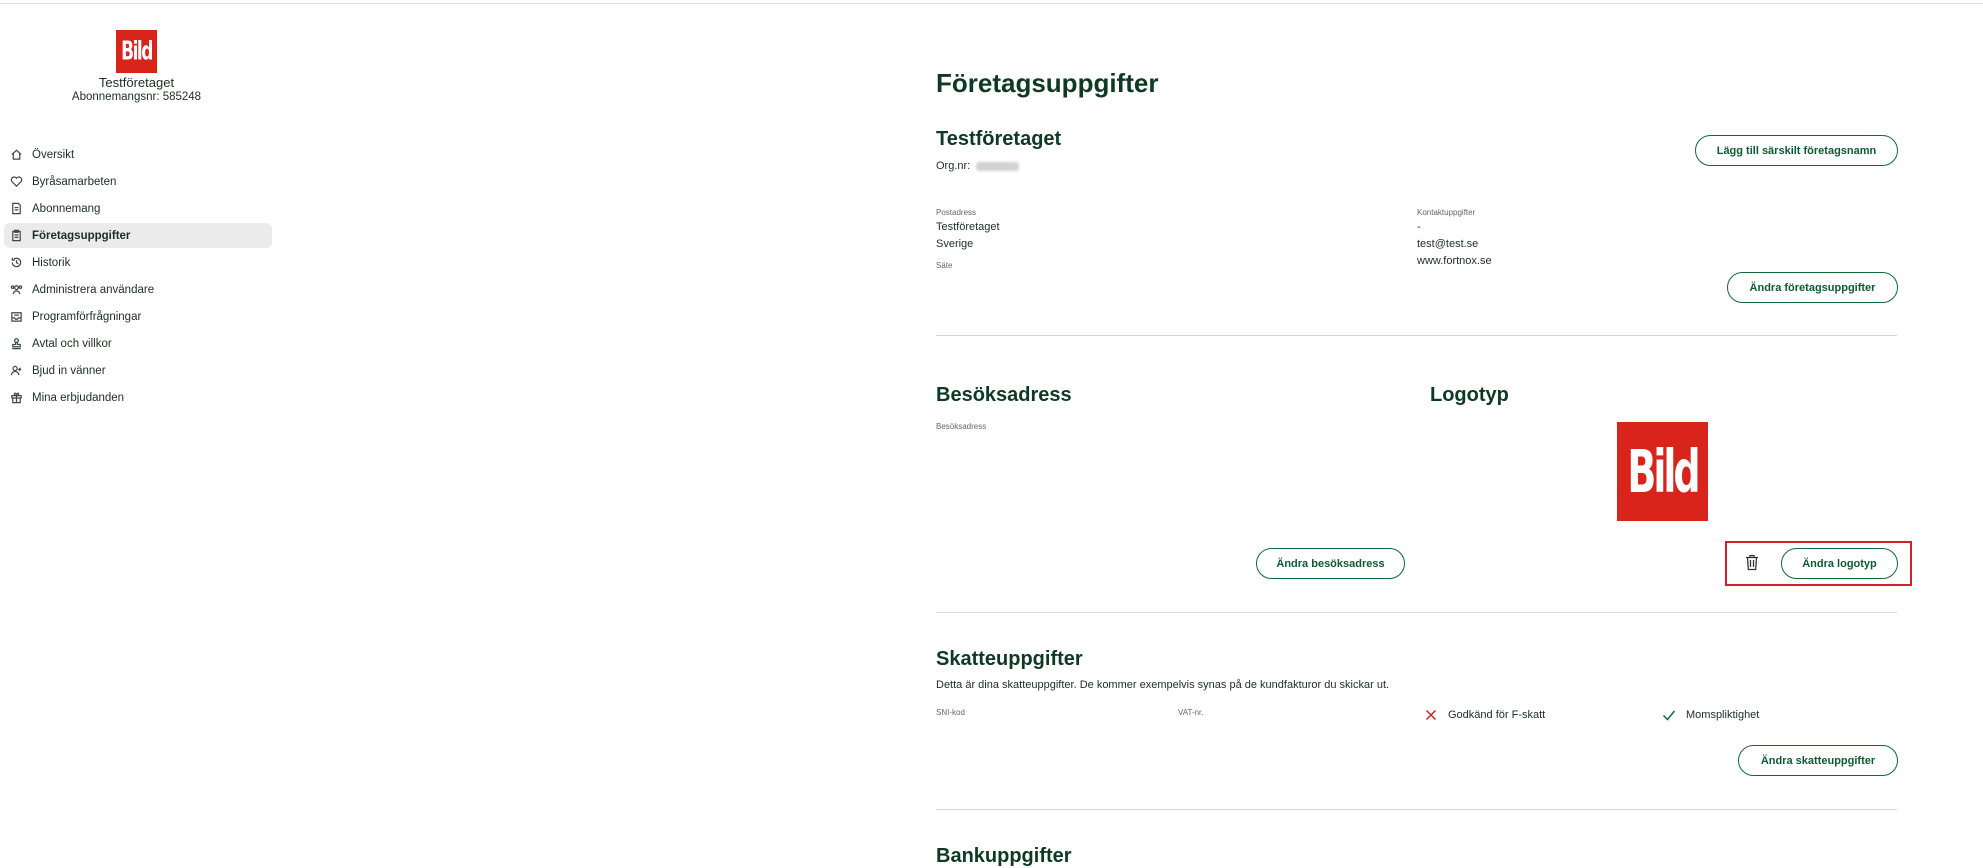 The height and width of the screenshot is (868, 1983). What do you see at coordinates (16, 344) in the screenshot?
I see `stamp-icon` at bounding box center [16, 344].